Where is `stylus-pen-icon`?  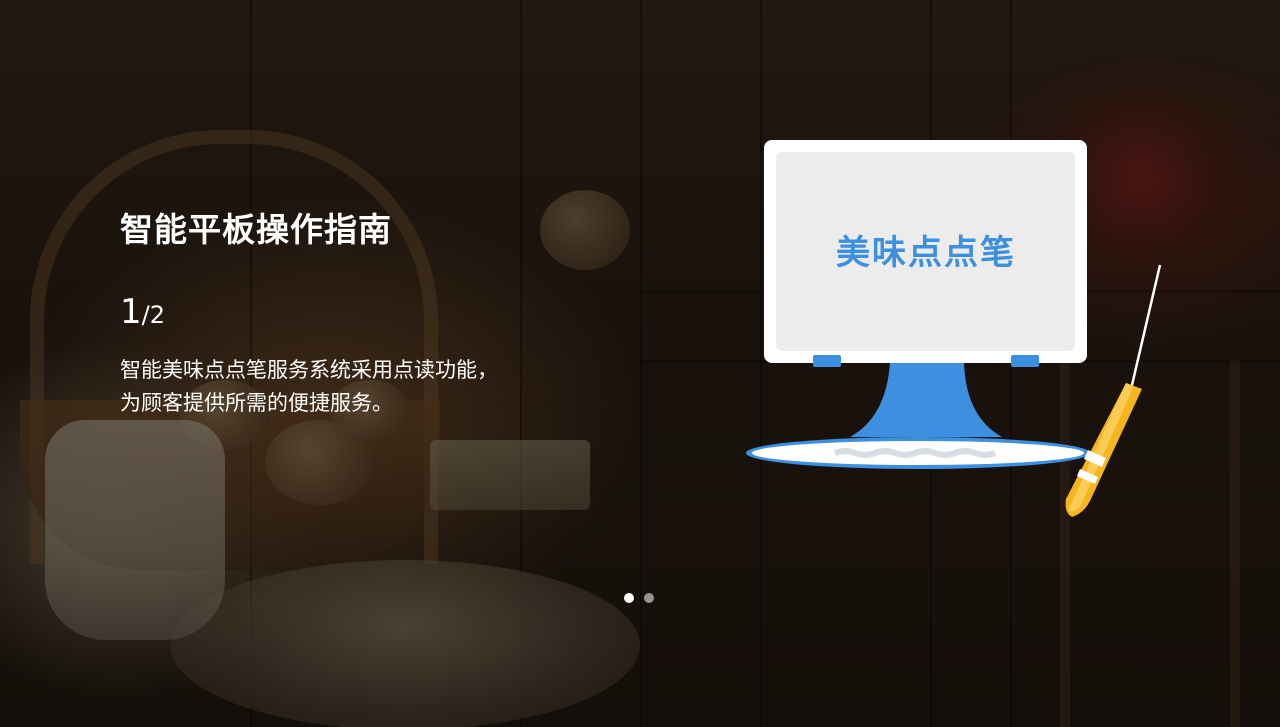 stylus-pen-icon is located at coordinates (1113, 390).